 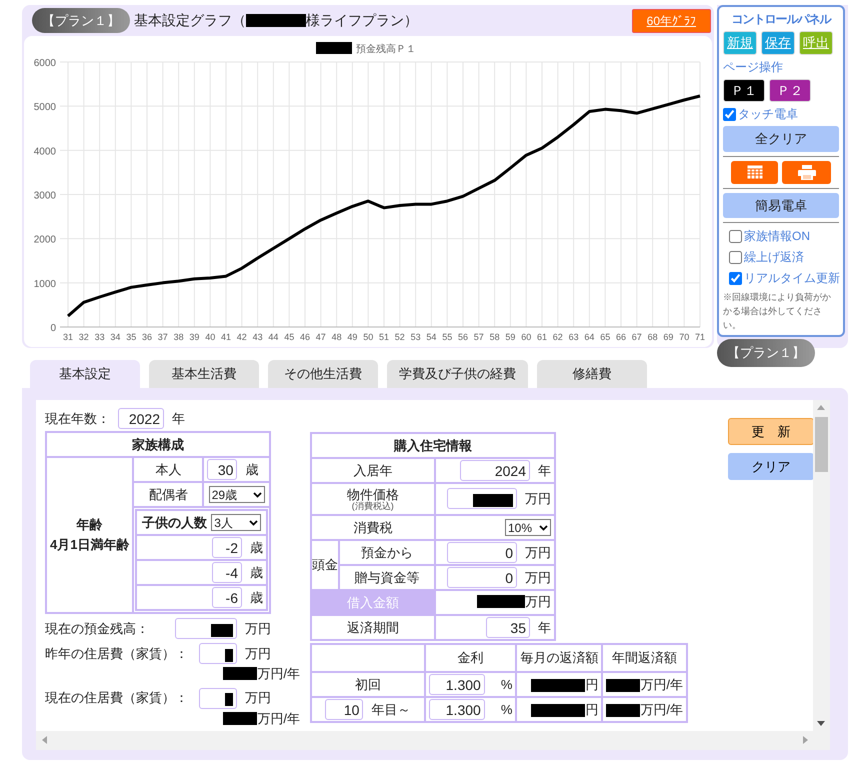 I want to click on table-header: 子供の人数, so click(x=175, y=523).